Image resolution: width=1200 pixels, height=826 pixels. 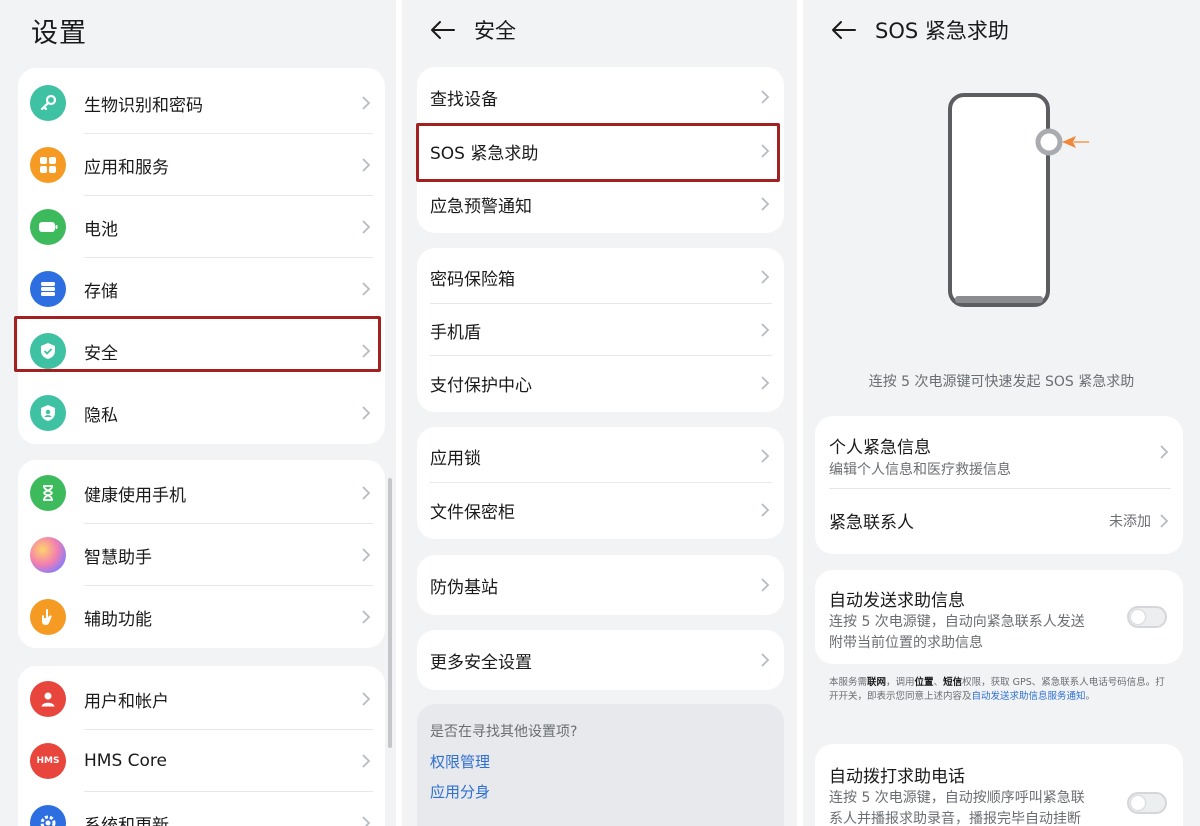 I want to click on sos-info-card: 个人紧急信息 编辑个人信息和医疗救援信息 紧急联系人 未添加, so click(x=999, y=485).